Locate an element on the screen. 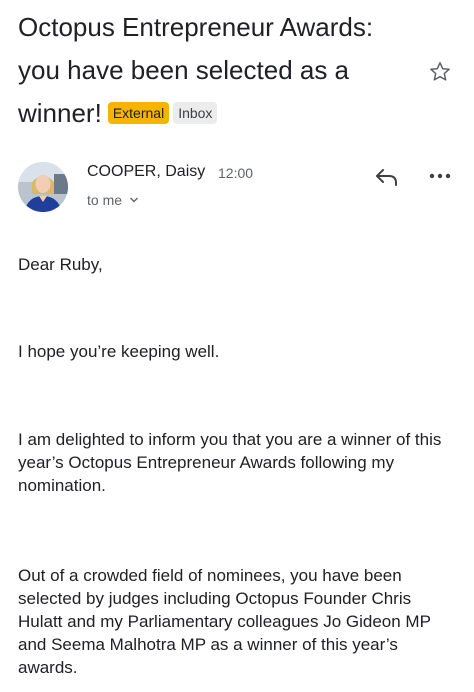  more-options-icon is located at coordinates (440, 176).